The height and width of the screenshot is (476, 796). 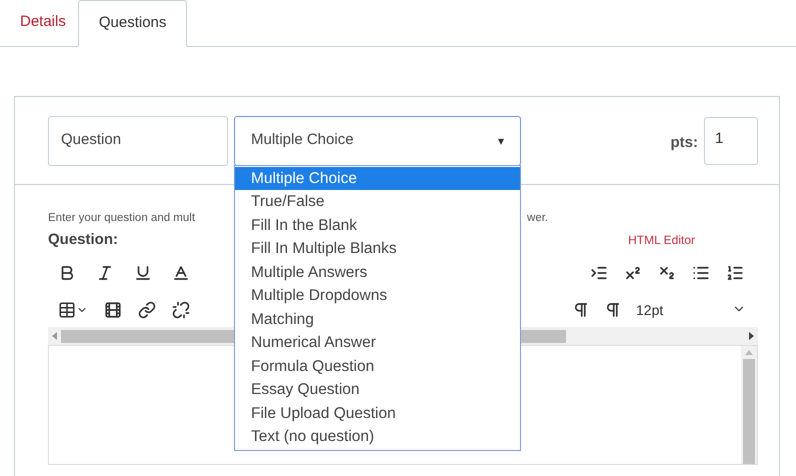 I want to click on question-label: Question:, so click(x=83, y=240).